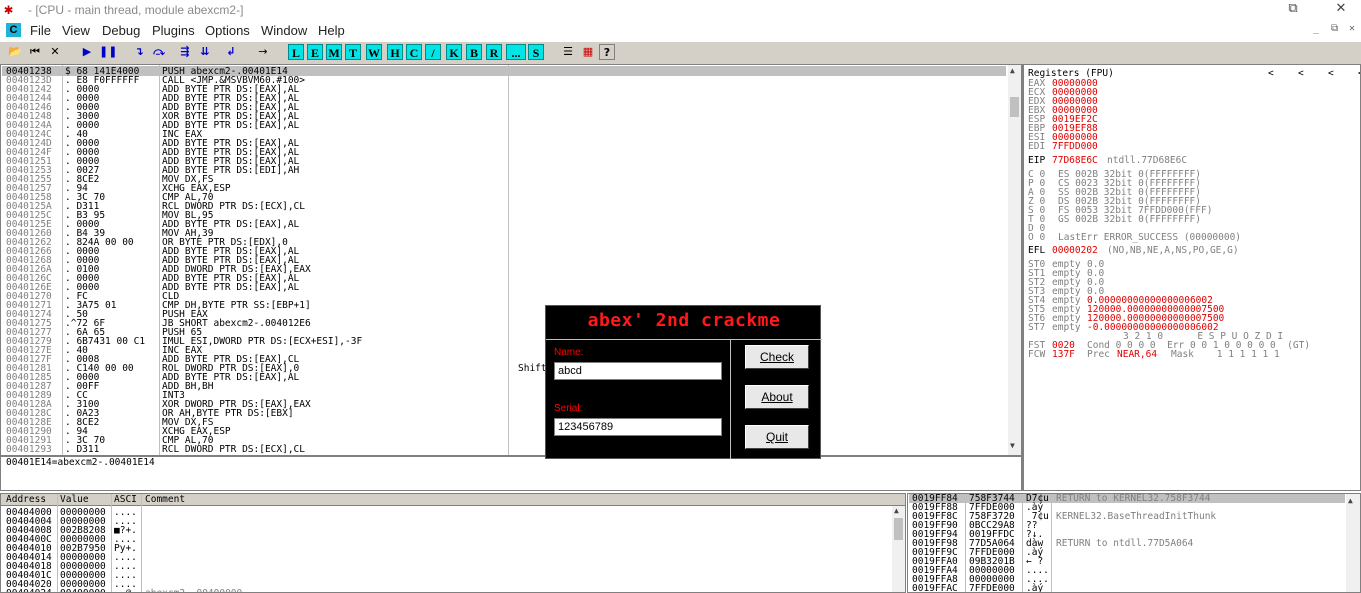 The image size is (1361, 593). I want to click on dump-scrollbar: ▲, so click(898, 549).